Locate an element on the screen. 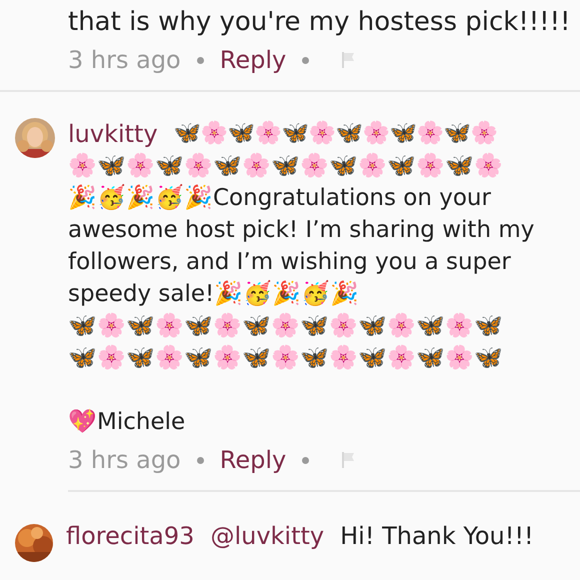  comment-text: 🌸🦋🌸🦋🌸🦋🌸🦋🌸🦋🌸🦋🌸🦋🌸 is located at coordinates (286, 166).